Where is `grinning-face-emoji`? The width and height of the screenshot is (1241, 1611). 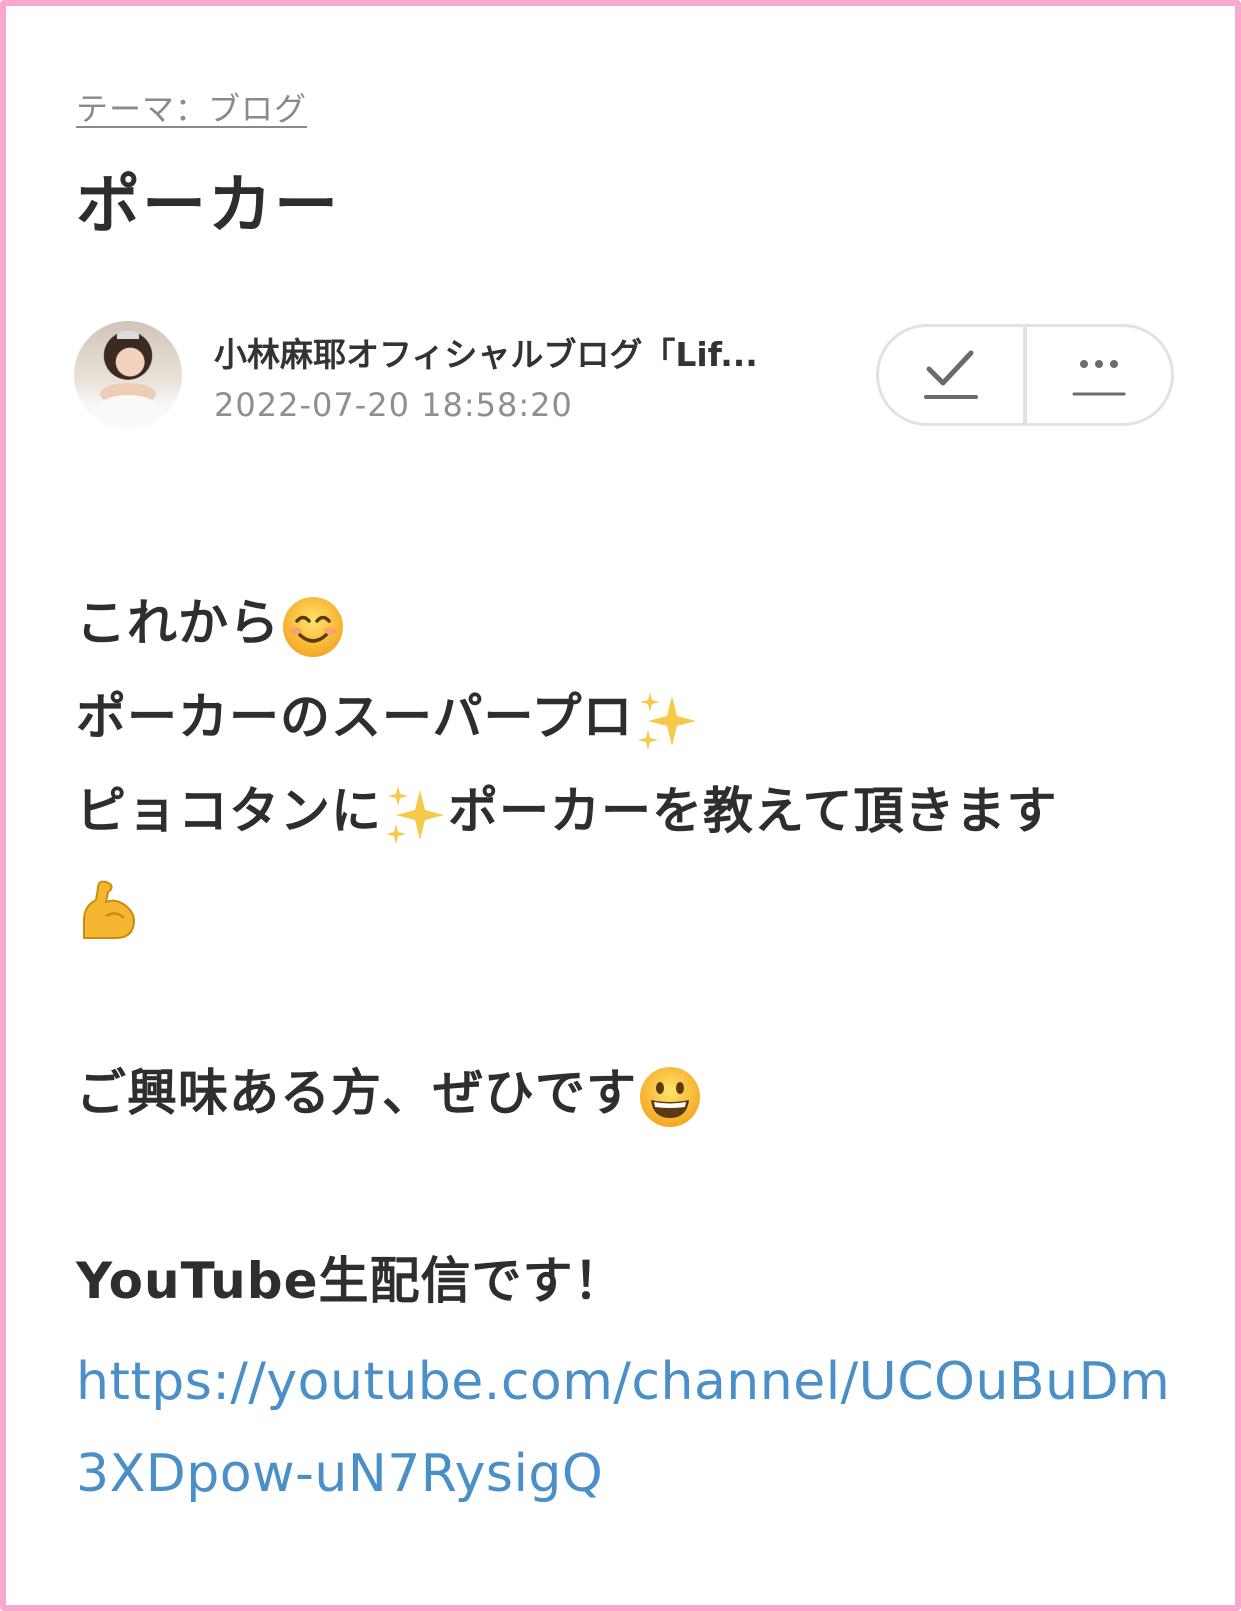 grinning-face-emoji is located at coordinates (670, 1096).